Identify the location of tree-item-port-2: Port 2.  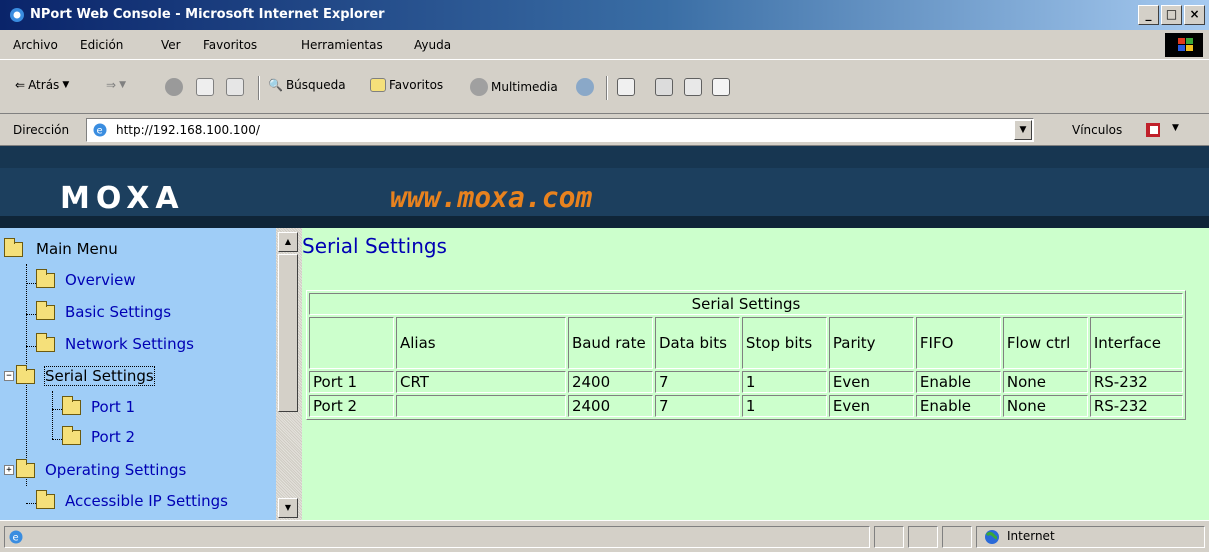
(98, 435).